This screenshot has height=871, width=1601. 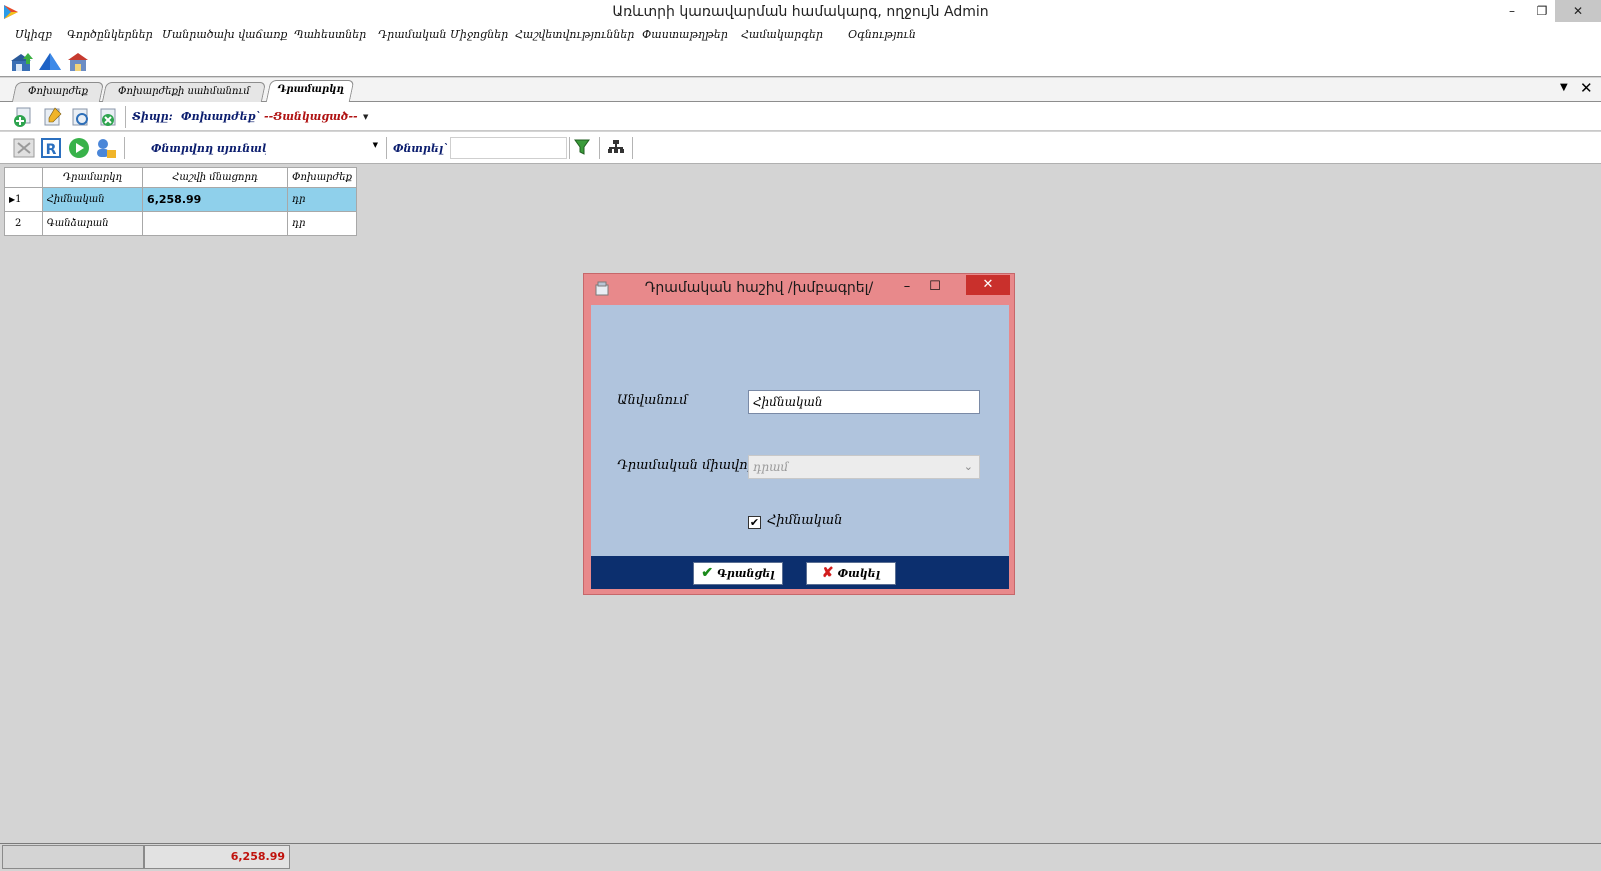 I want to click on menu-warehouses: Պահեստներ, so click(x=330, y=34).